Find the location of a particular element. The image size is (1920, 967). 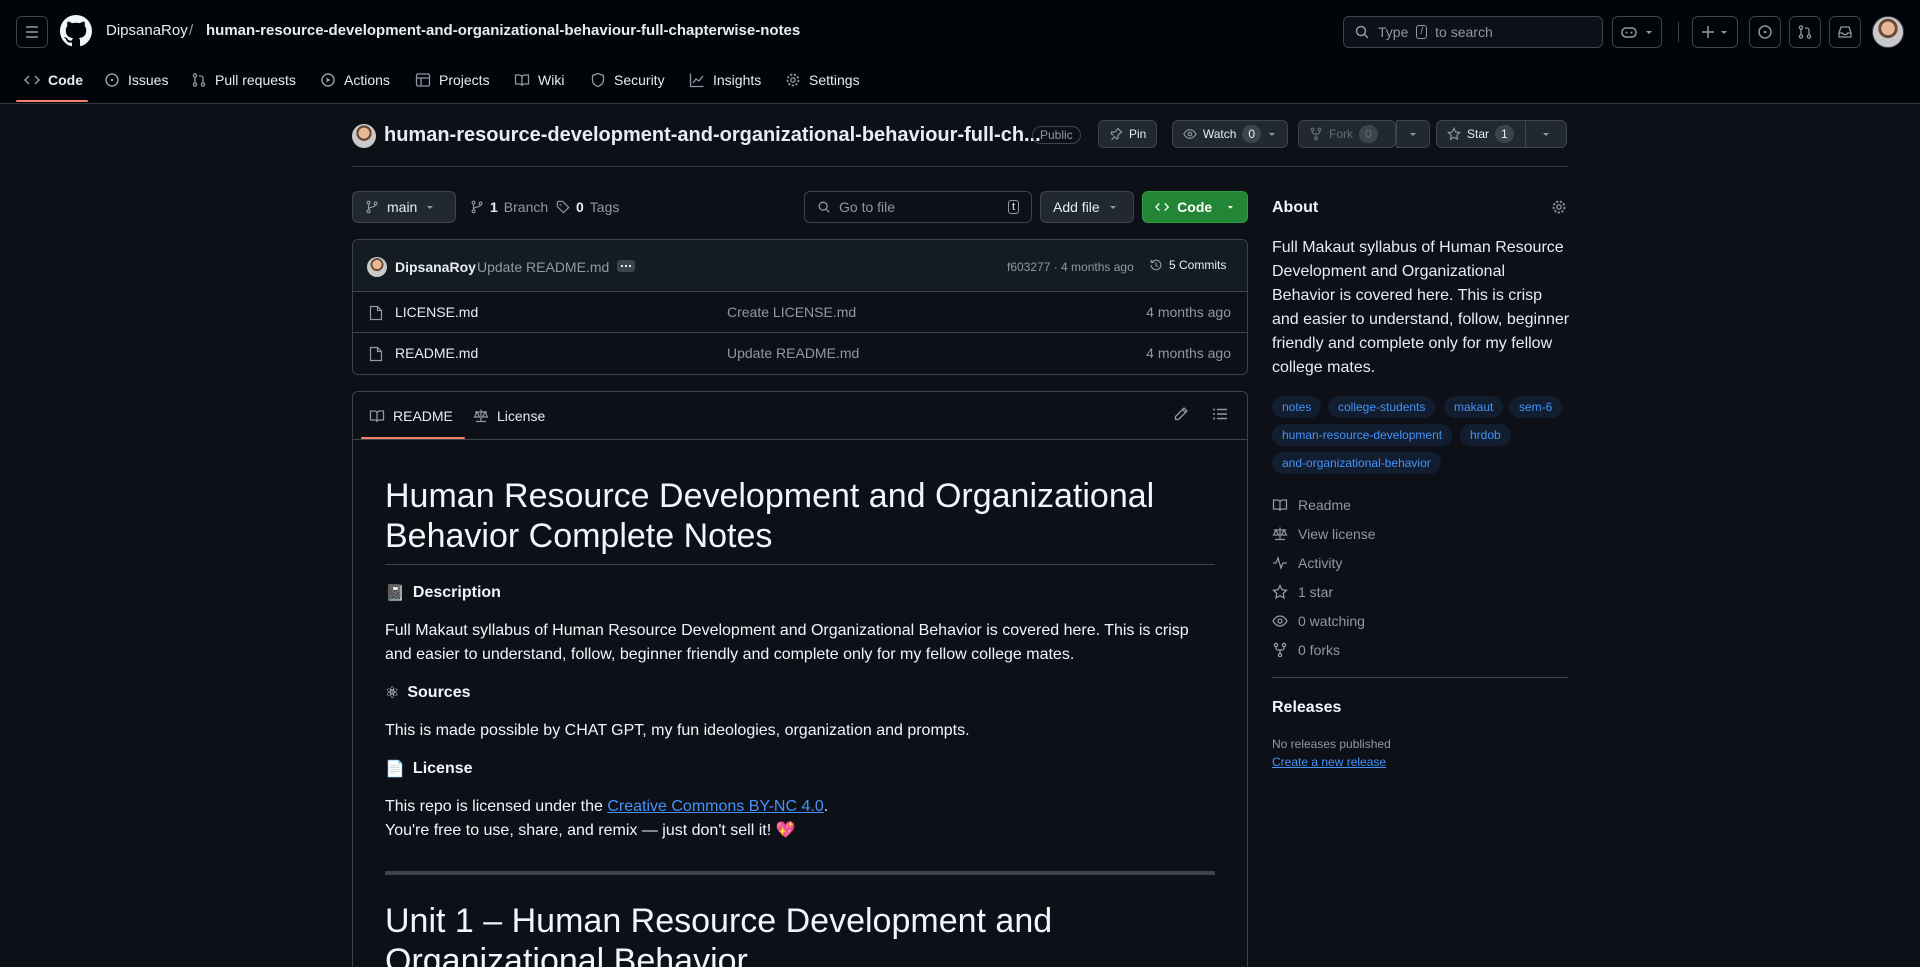

unit-heading-line-1: Unit 1 – Human Resource Development and is located at coordinates (719, 921).